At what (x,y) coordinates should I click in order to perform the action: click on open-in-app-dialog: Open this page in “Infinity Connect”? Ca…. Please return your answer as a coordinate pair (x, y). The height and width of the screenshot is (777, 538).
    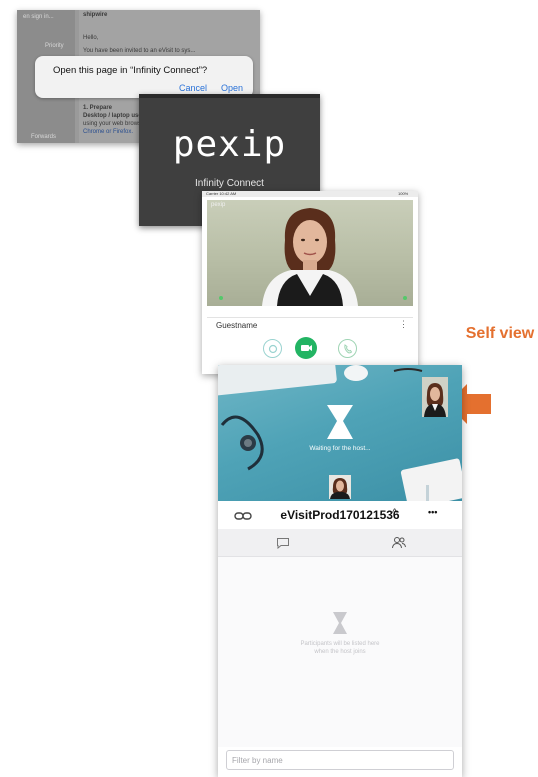
    Looking at the image, I should click on (144, 77).